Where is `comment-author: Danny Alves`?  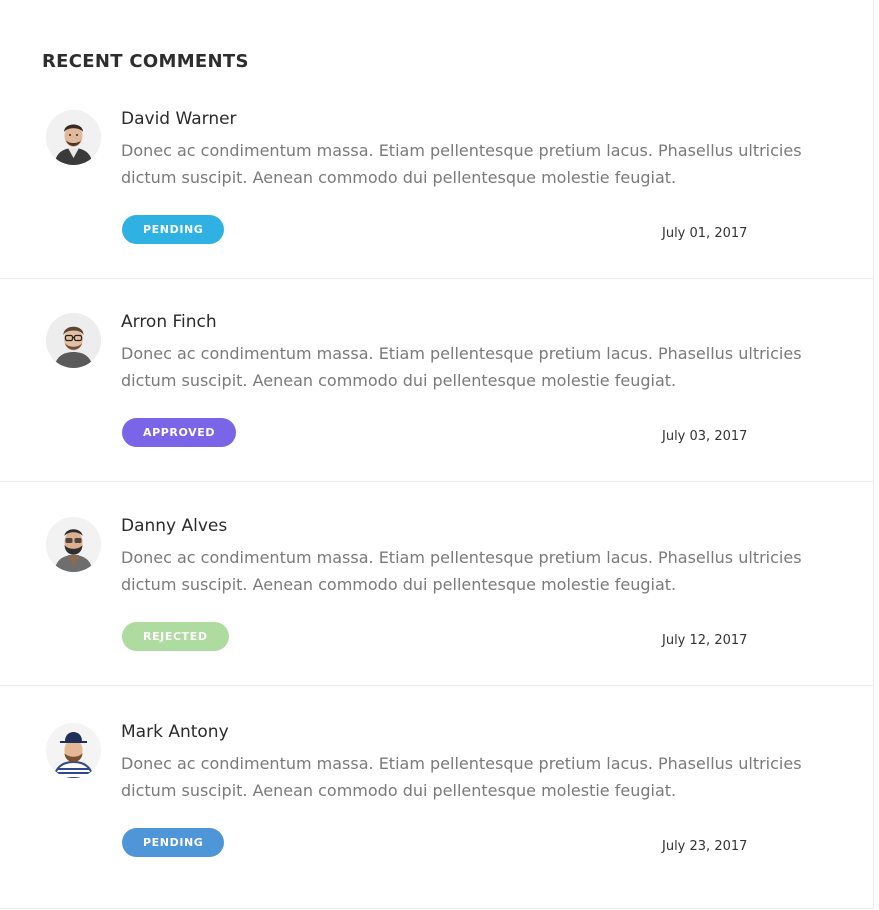 comment-author: Danny Alves is located at coordinates (174, 526).